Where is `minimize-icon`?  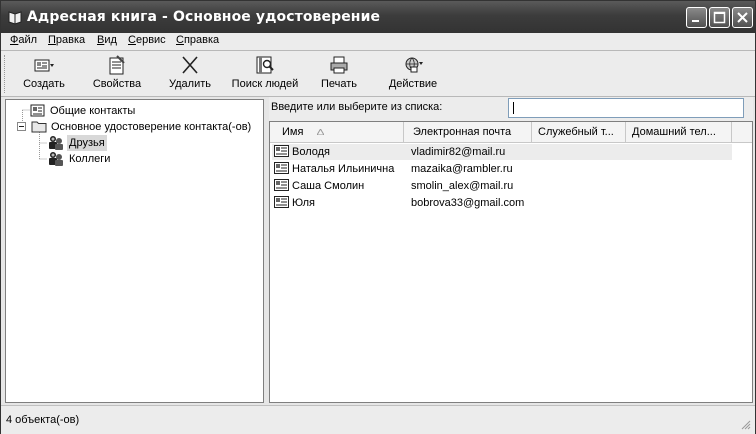
minimize-icon is located at coordinates (695, 21).